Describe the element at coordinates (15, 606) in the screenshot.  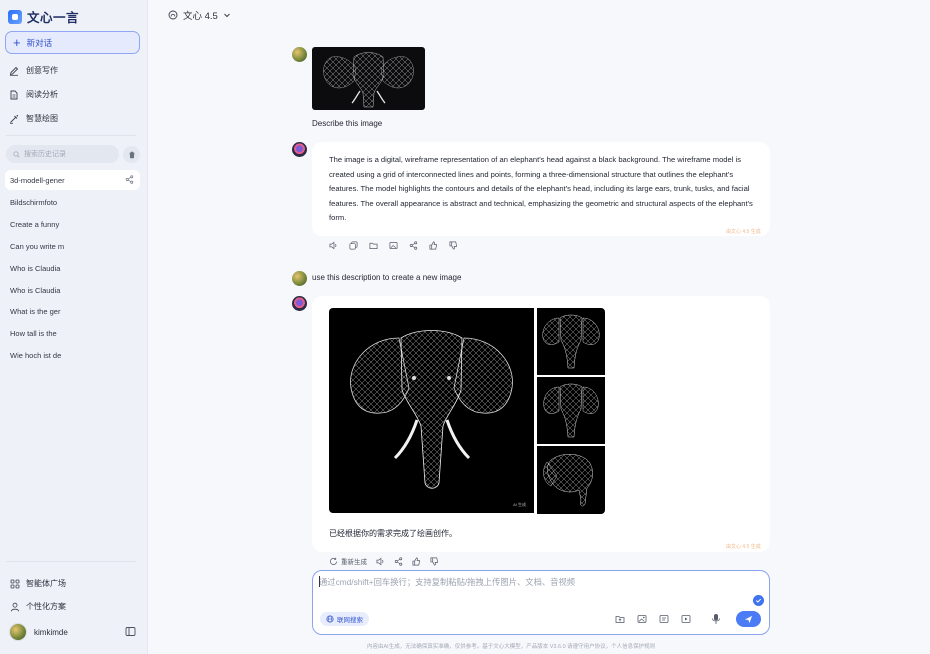
I see `person-icon` at that location.